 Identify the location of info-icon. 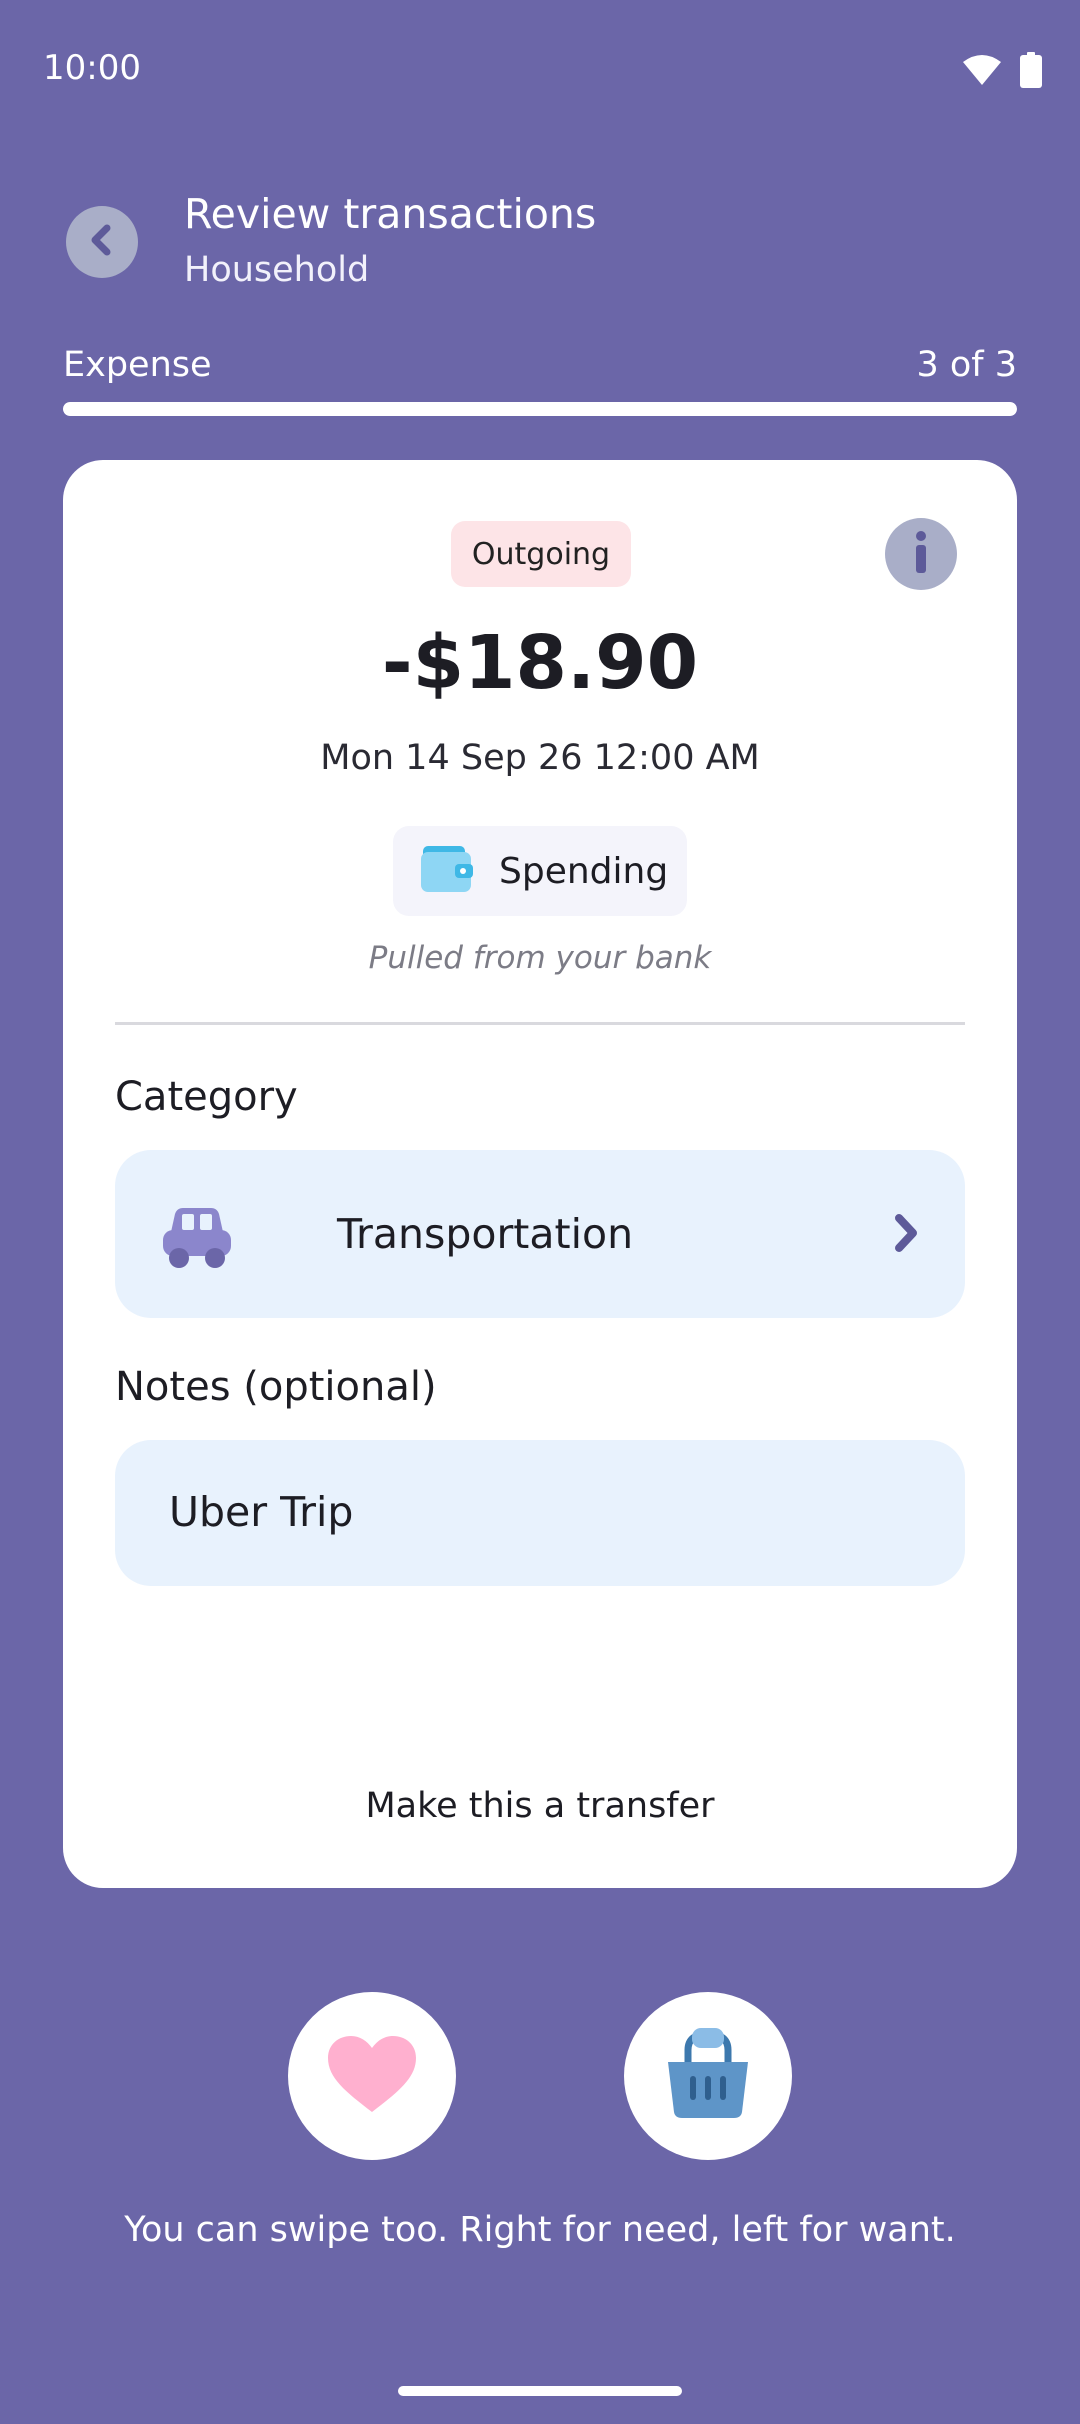
(921, 554).